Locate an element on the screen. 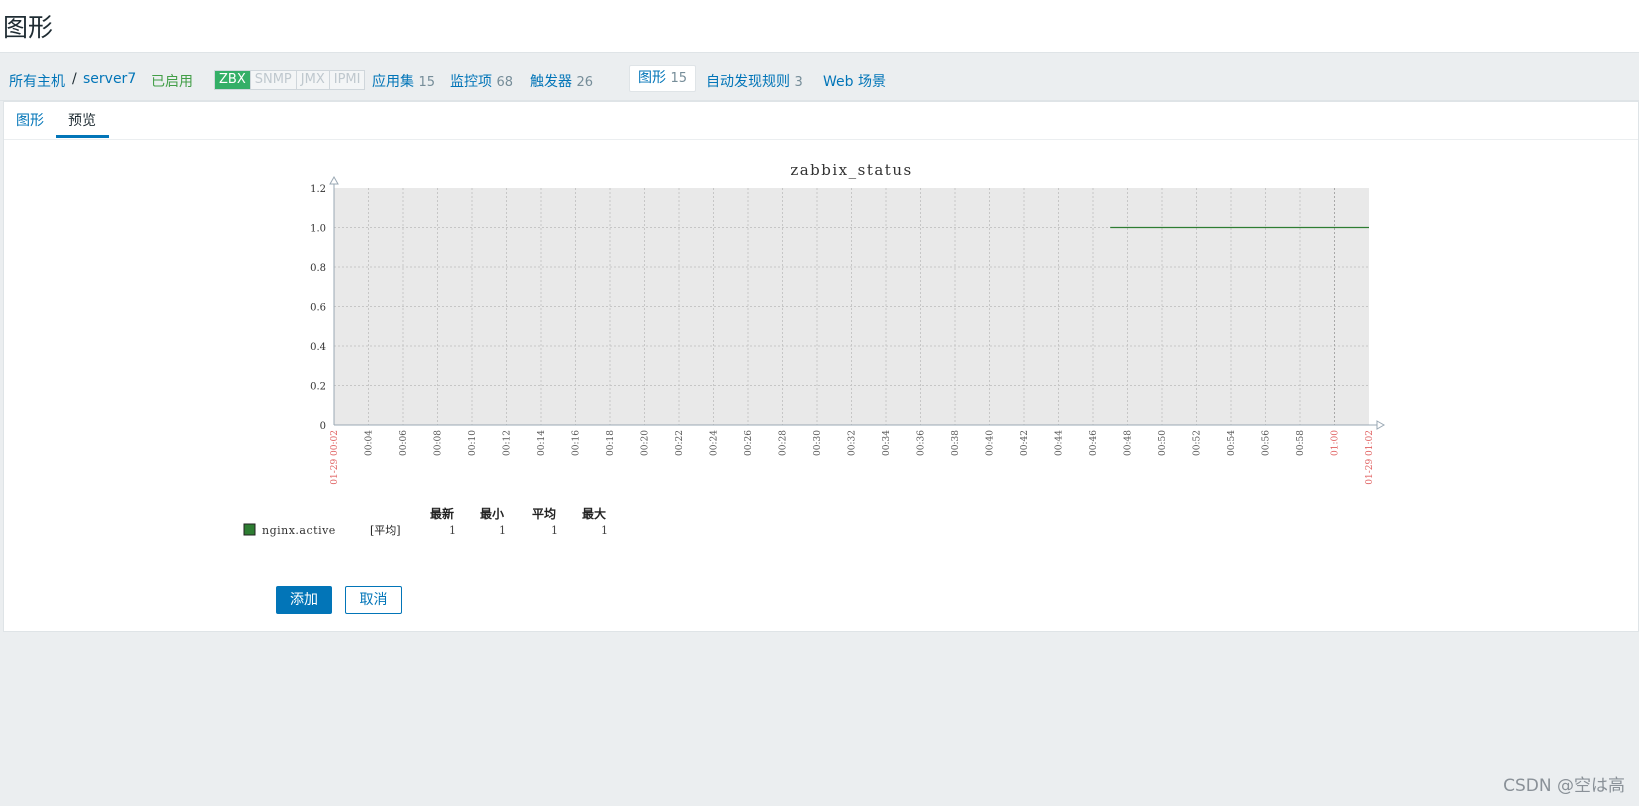 This screenshot has height=806, width=1639. legend-header: 最大 is located at coordinates (594, 513).